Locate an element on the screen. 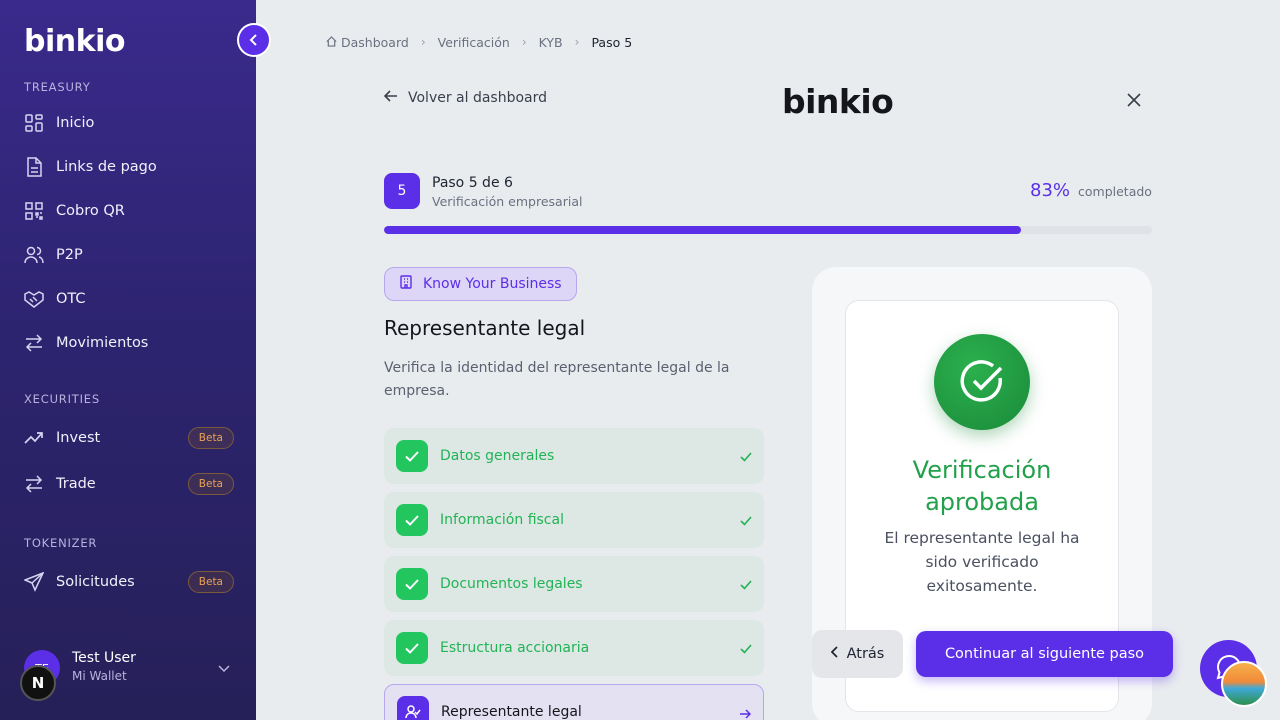 The width and height of the screenshot is (1280, 720). back-button-label: Atrás is located at coordinates (865, 654).